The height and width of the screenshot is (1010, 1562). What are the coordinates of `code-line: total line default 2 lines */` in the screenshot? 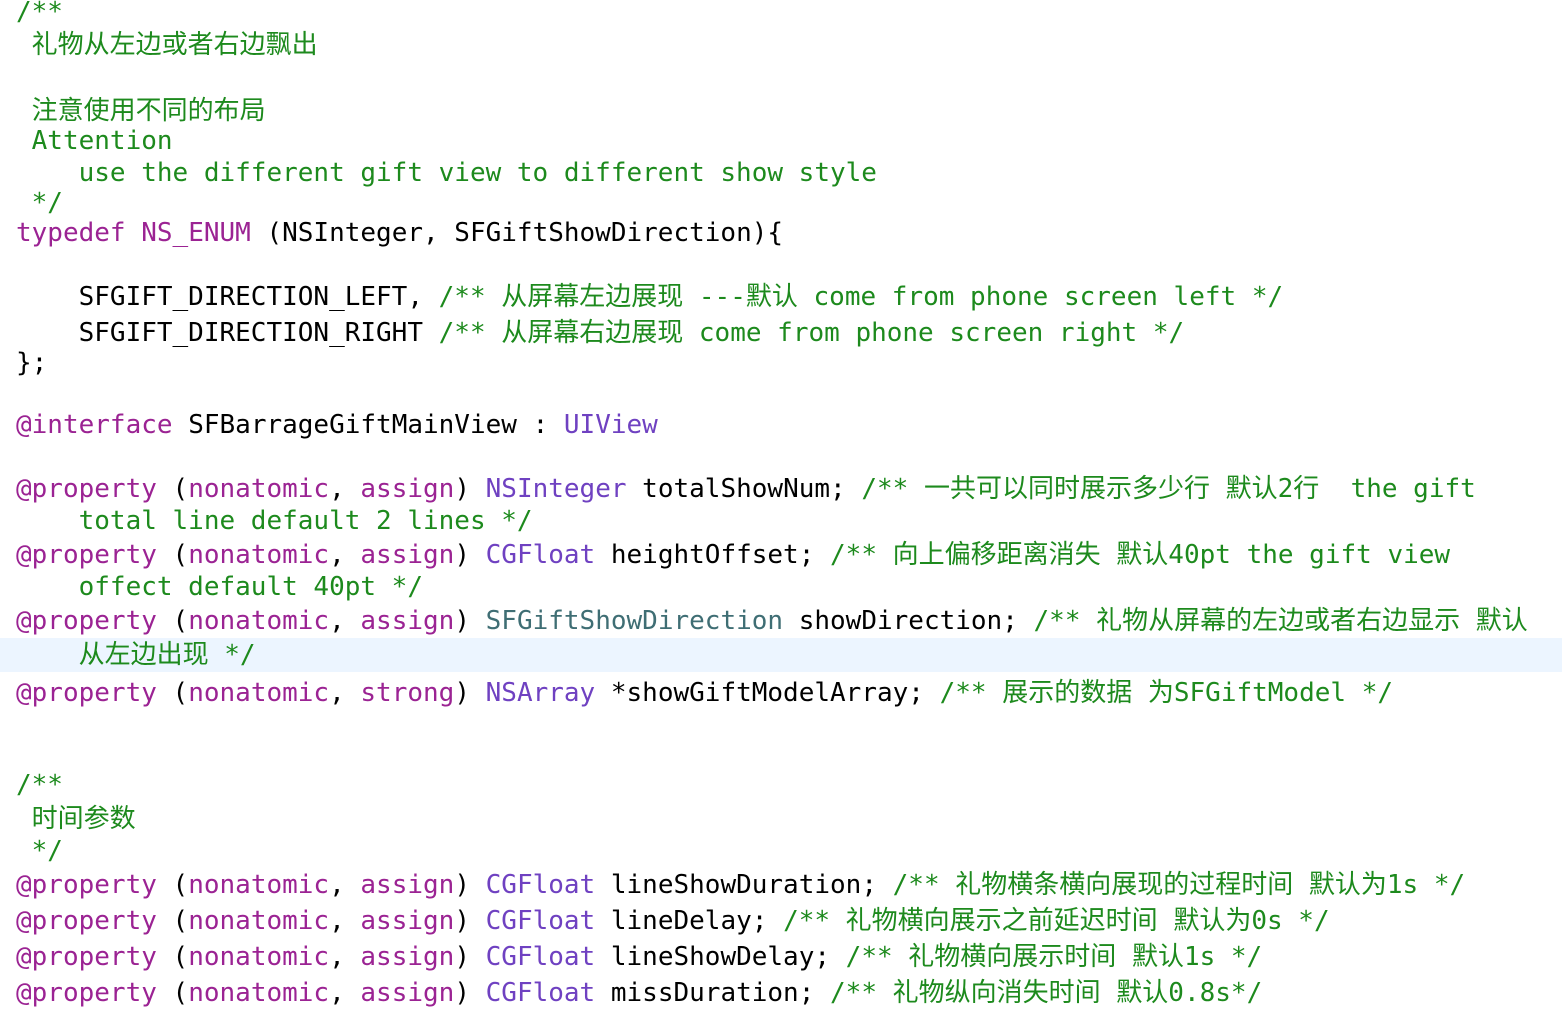 It's located at (781, 521).